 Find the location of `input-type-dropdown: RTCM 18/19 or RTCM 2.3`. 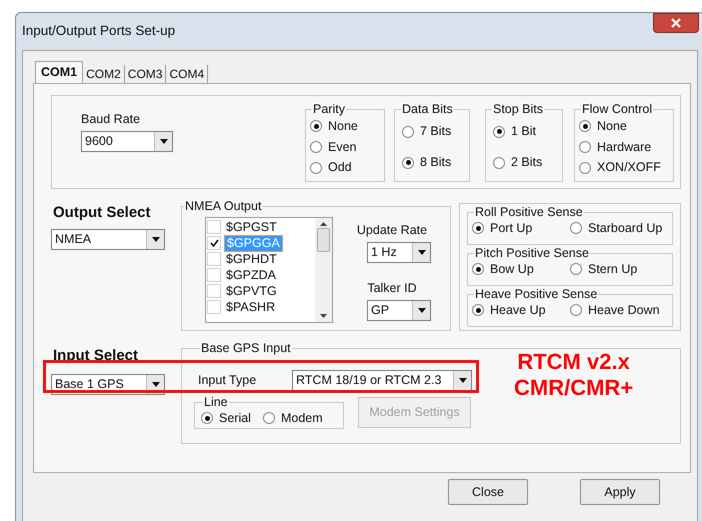

input-type-dropdown: RTCM 18/19 or RTCM 2.3 is located at coordinates (382, 380).